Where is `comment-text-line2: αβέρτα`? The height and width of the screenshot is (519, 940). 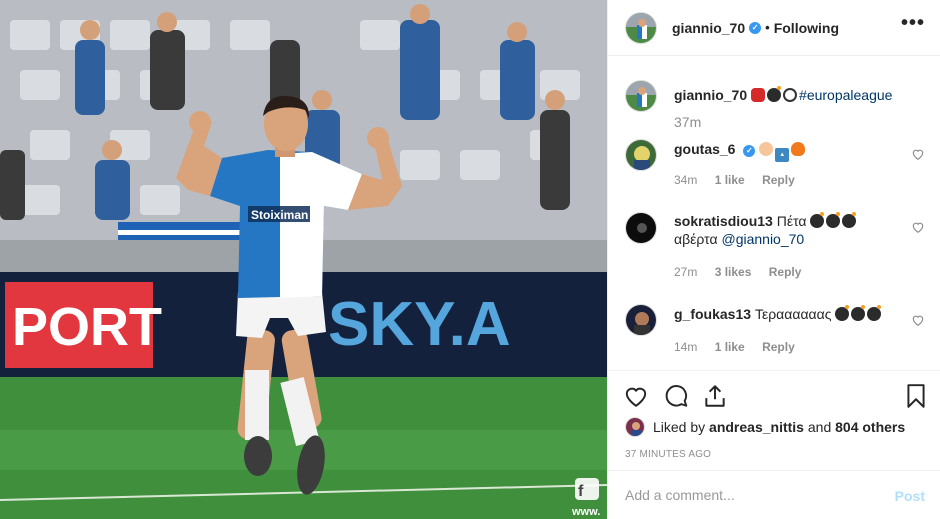 comment-text-line2: αβέρτα is located at coordinates (696, 239).